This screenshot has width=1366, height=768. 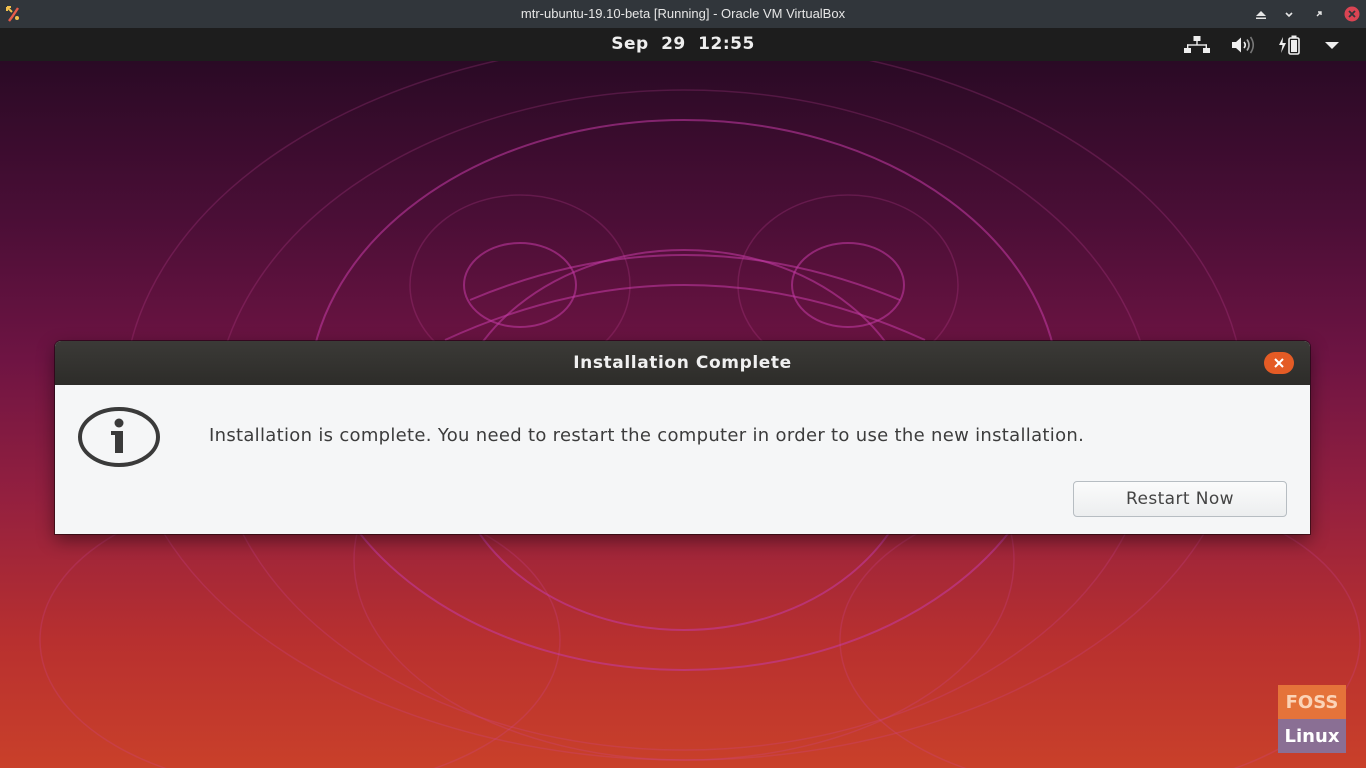 What do you see at coordinates (1289, 14) in the screenshot?
I see `minimize-icon` at bounding box center [1289, 14].